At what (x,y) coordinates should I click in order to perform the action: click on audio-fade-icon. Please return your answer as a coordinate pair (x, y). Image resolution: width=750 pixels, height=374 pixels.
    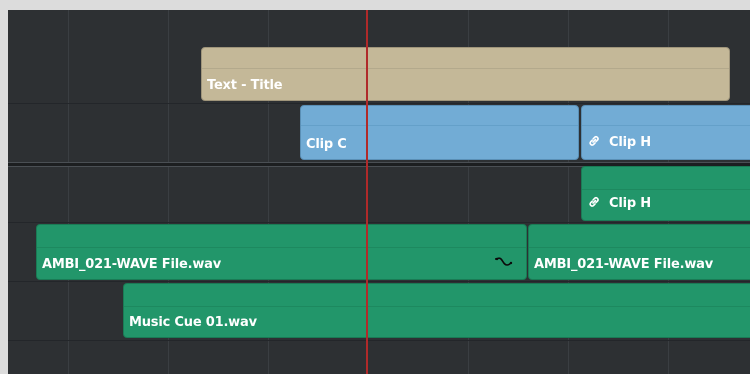
    Looking at the image, I should click on (505, 263).